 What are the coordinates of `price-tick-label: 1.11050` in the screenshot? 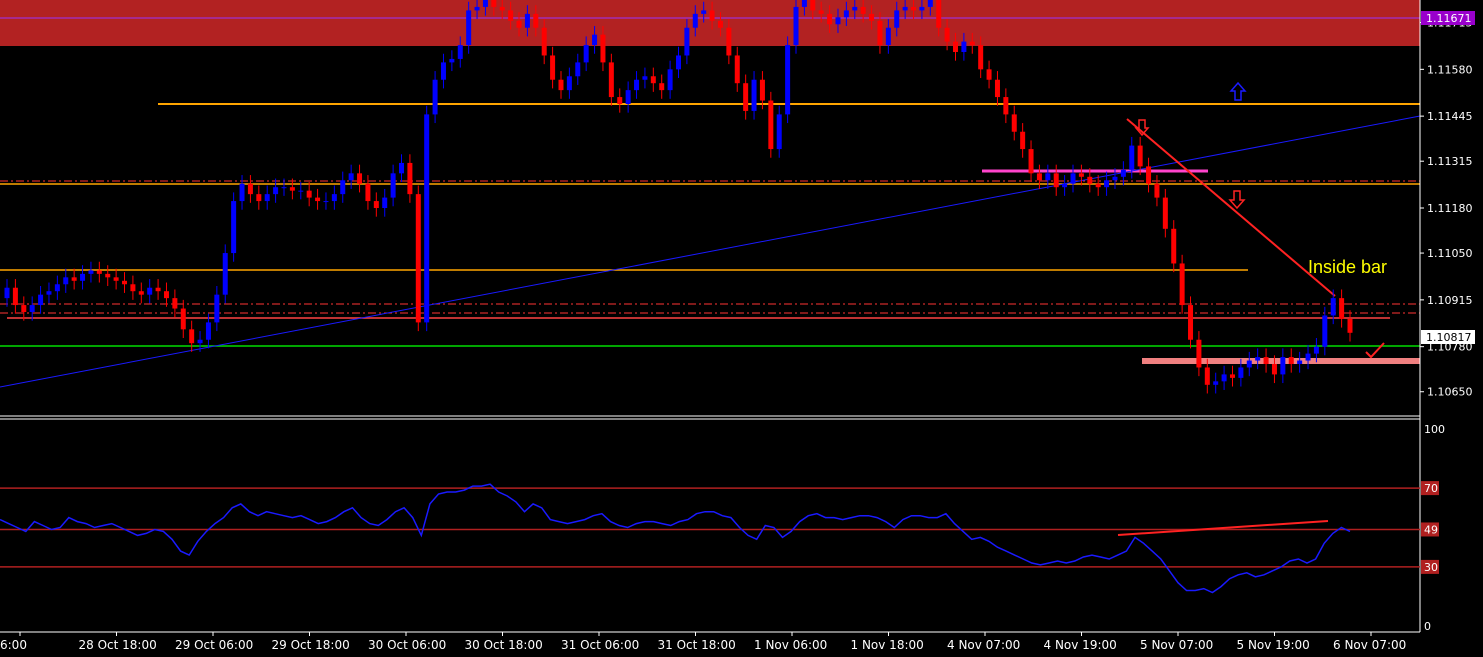 It's located at (1450, 253).